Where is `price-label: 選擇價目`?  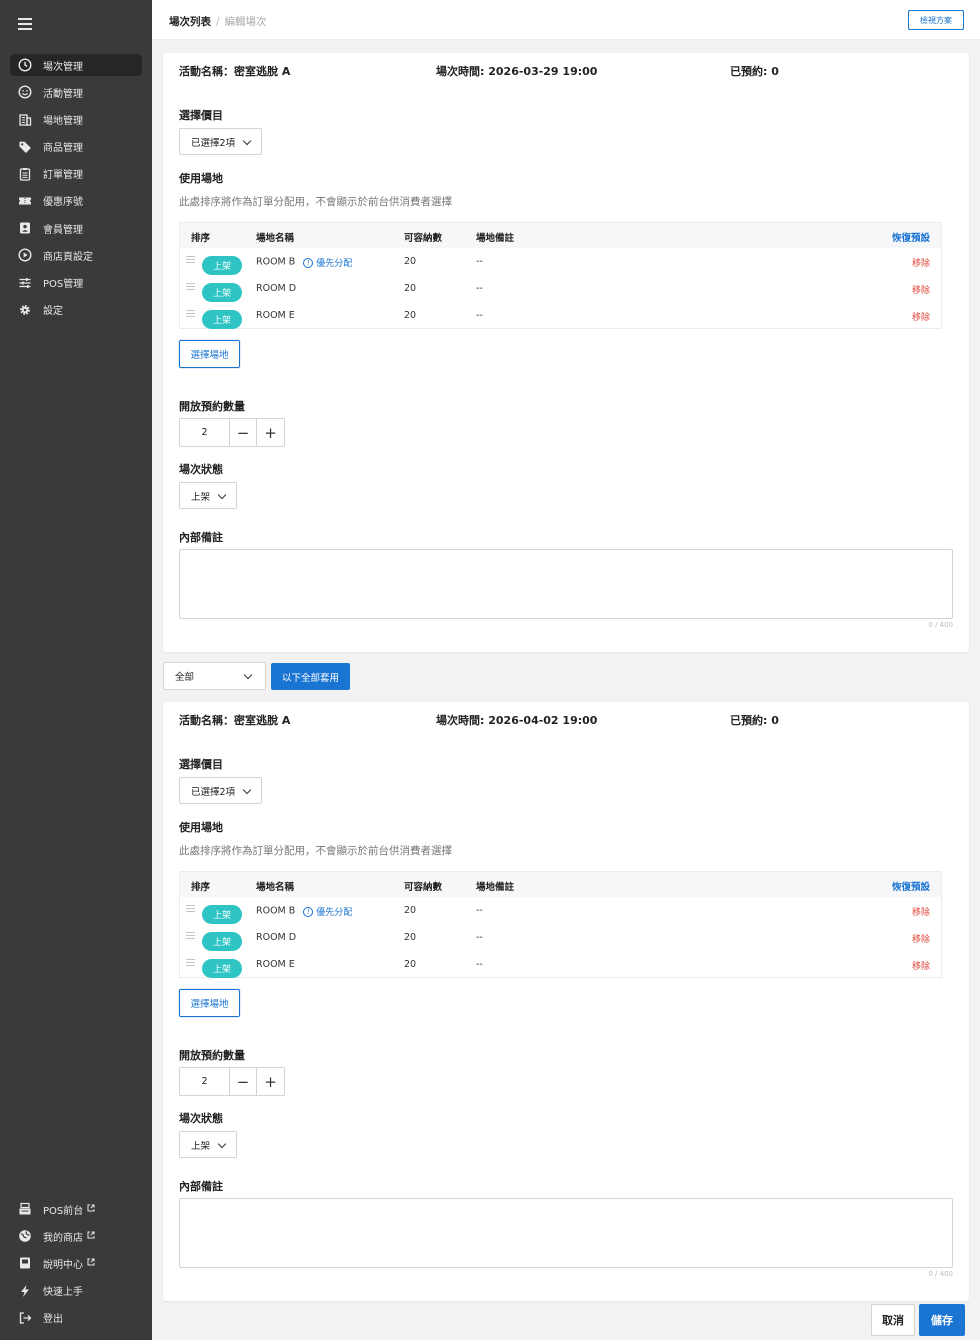
price-label: 選擇價目 is located at coordinates (201, 115).